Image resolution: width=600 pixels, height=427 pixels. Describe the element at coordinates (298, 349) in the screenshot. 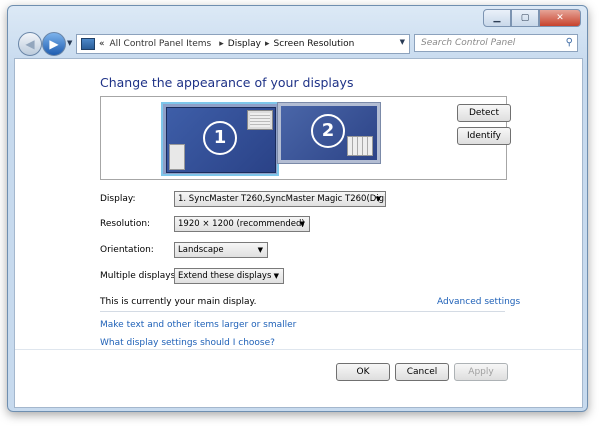

I see `footer-divider` at that location.